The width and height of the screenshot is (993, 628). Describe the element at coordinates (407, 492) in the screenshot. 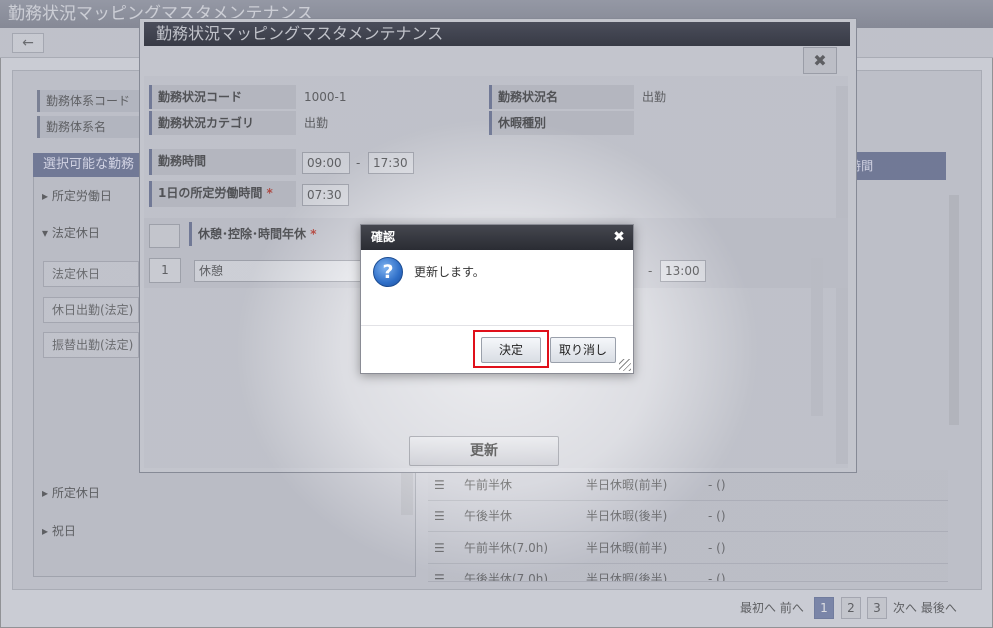

I see `tree-scrollbar` at that location.